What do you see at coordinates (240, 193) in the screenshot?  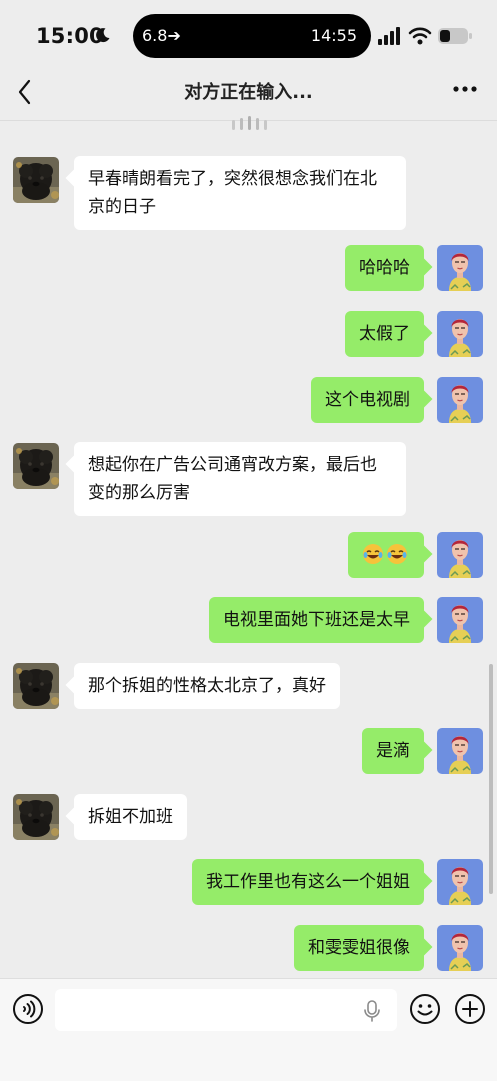 I see `message-bubble-incoming: 早春晴朗看完了，突然很想念我们在北京的日子` at bounding box center [240, 193].